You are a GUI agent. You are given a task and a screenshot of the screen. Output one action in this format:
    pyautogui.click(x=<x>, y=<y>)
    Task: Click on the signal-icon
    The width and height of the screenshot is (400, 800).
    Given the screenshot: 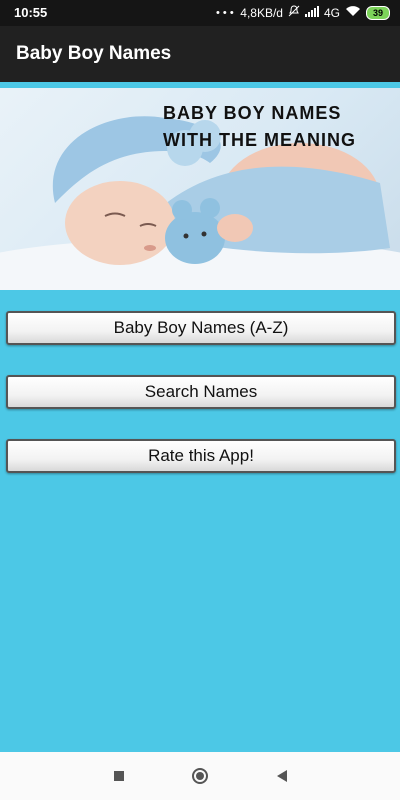 What is the action you would take?
    pyautogui.click(x=311, y=12)
    